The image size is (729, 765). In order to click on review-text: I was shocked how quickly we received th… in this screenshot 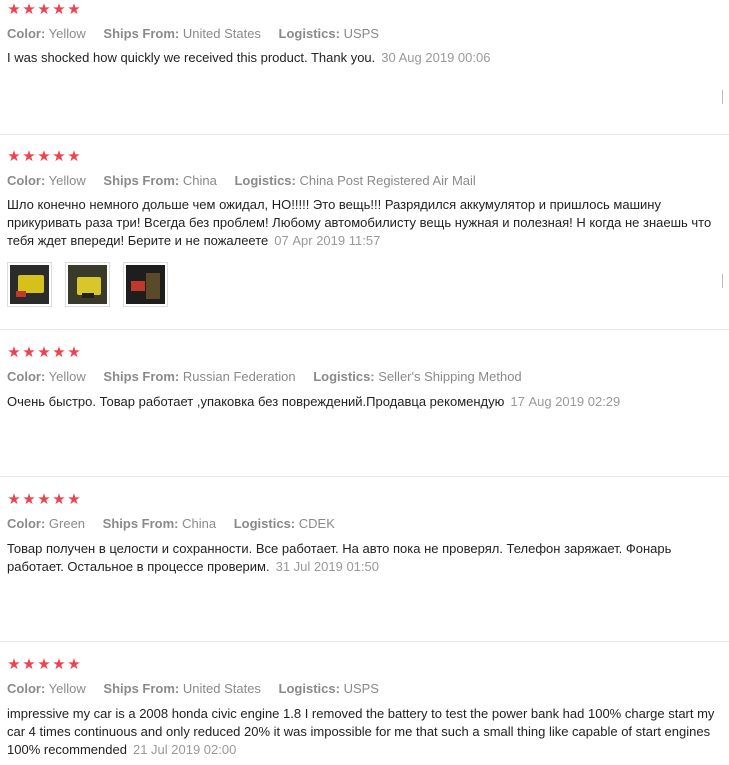, I will do `click(366, 58)`.